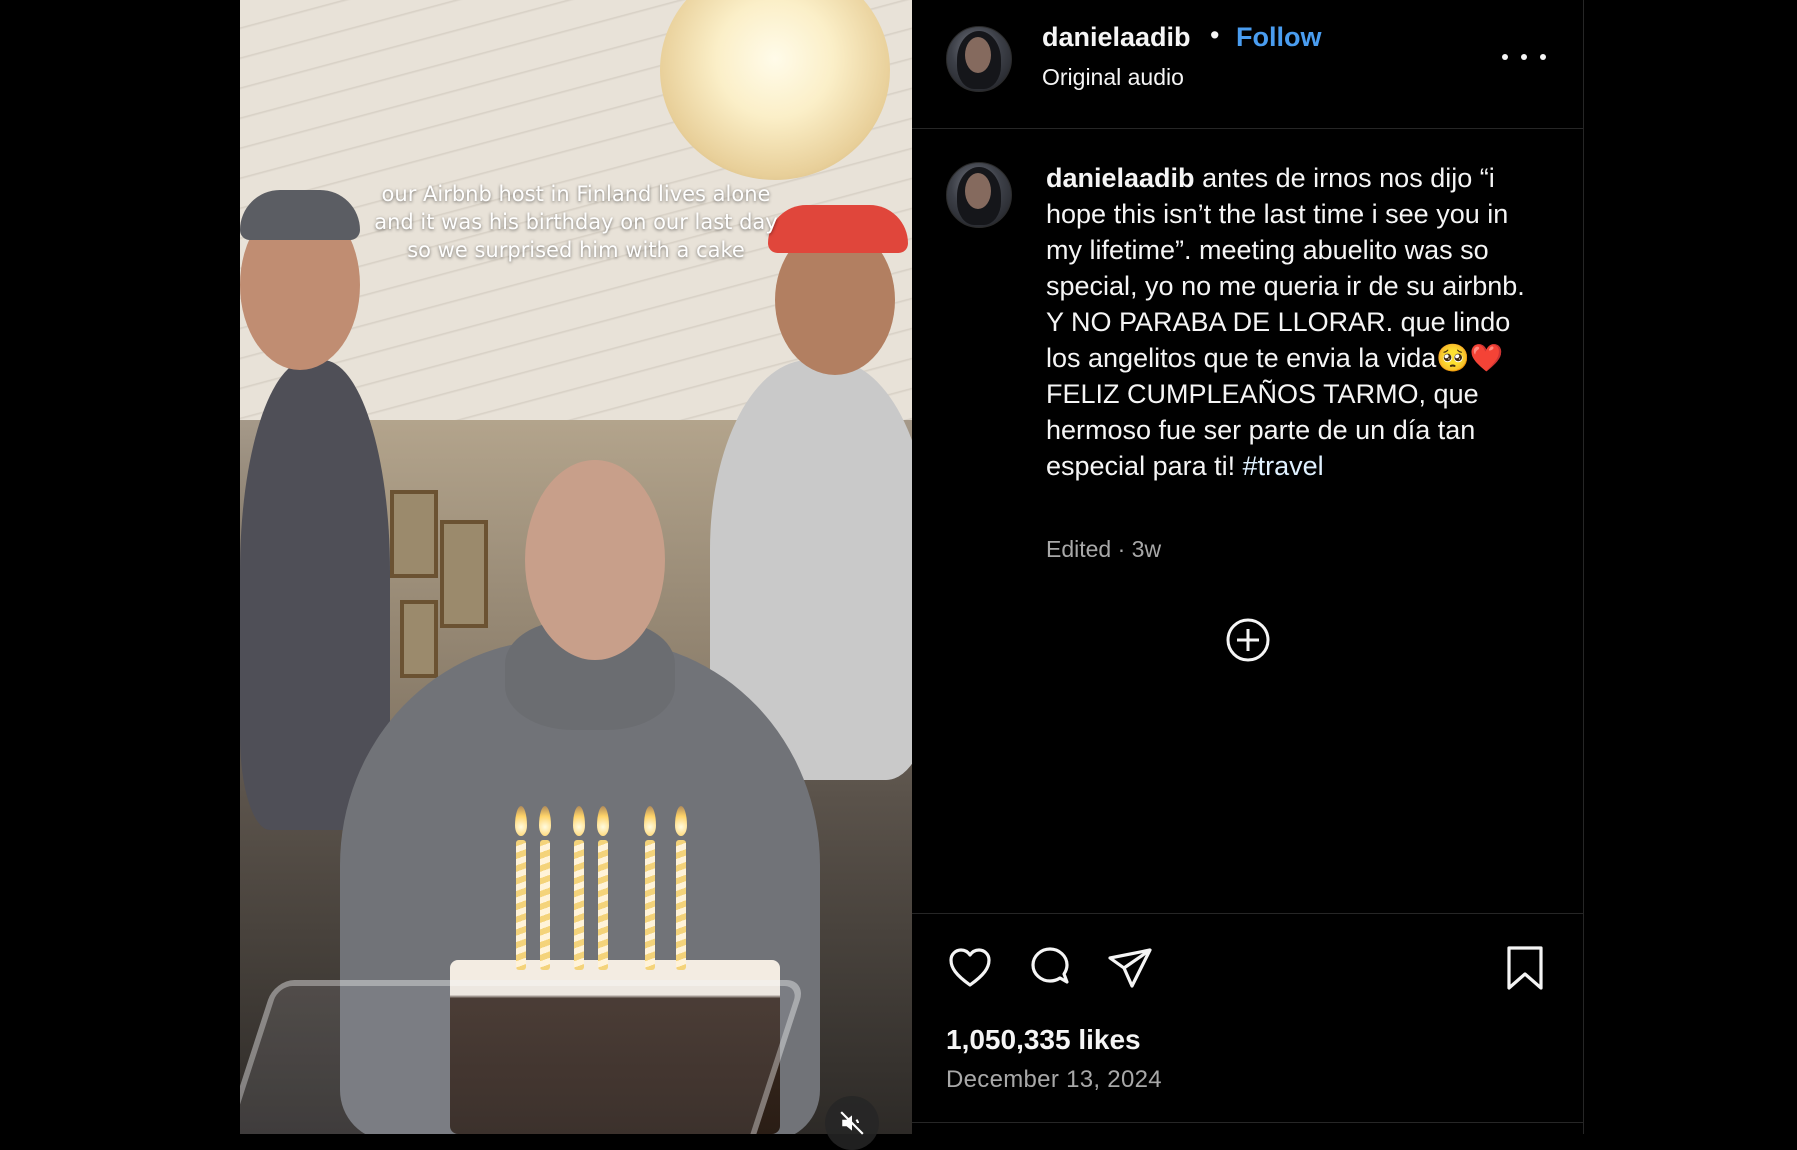  Describe the element at coordinates (1113, 77) in the screenshot. I see `audio-link: Original audio` at that location.